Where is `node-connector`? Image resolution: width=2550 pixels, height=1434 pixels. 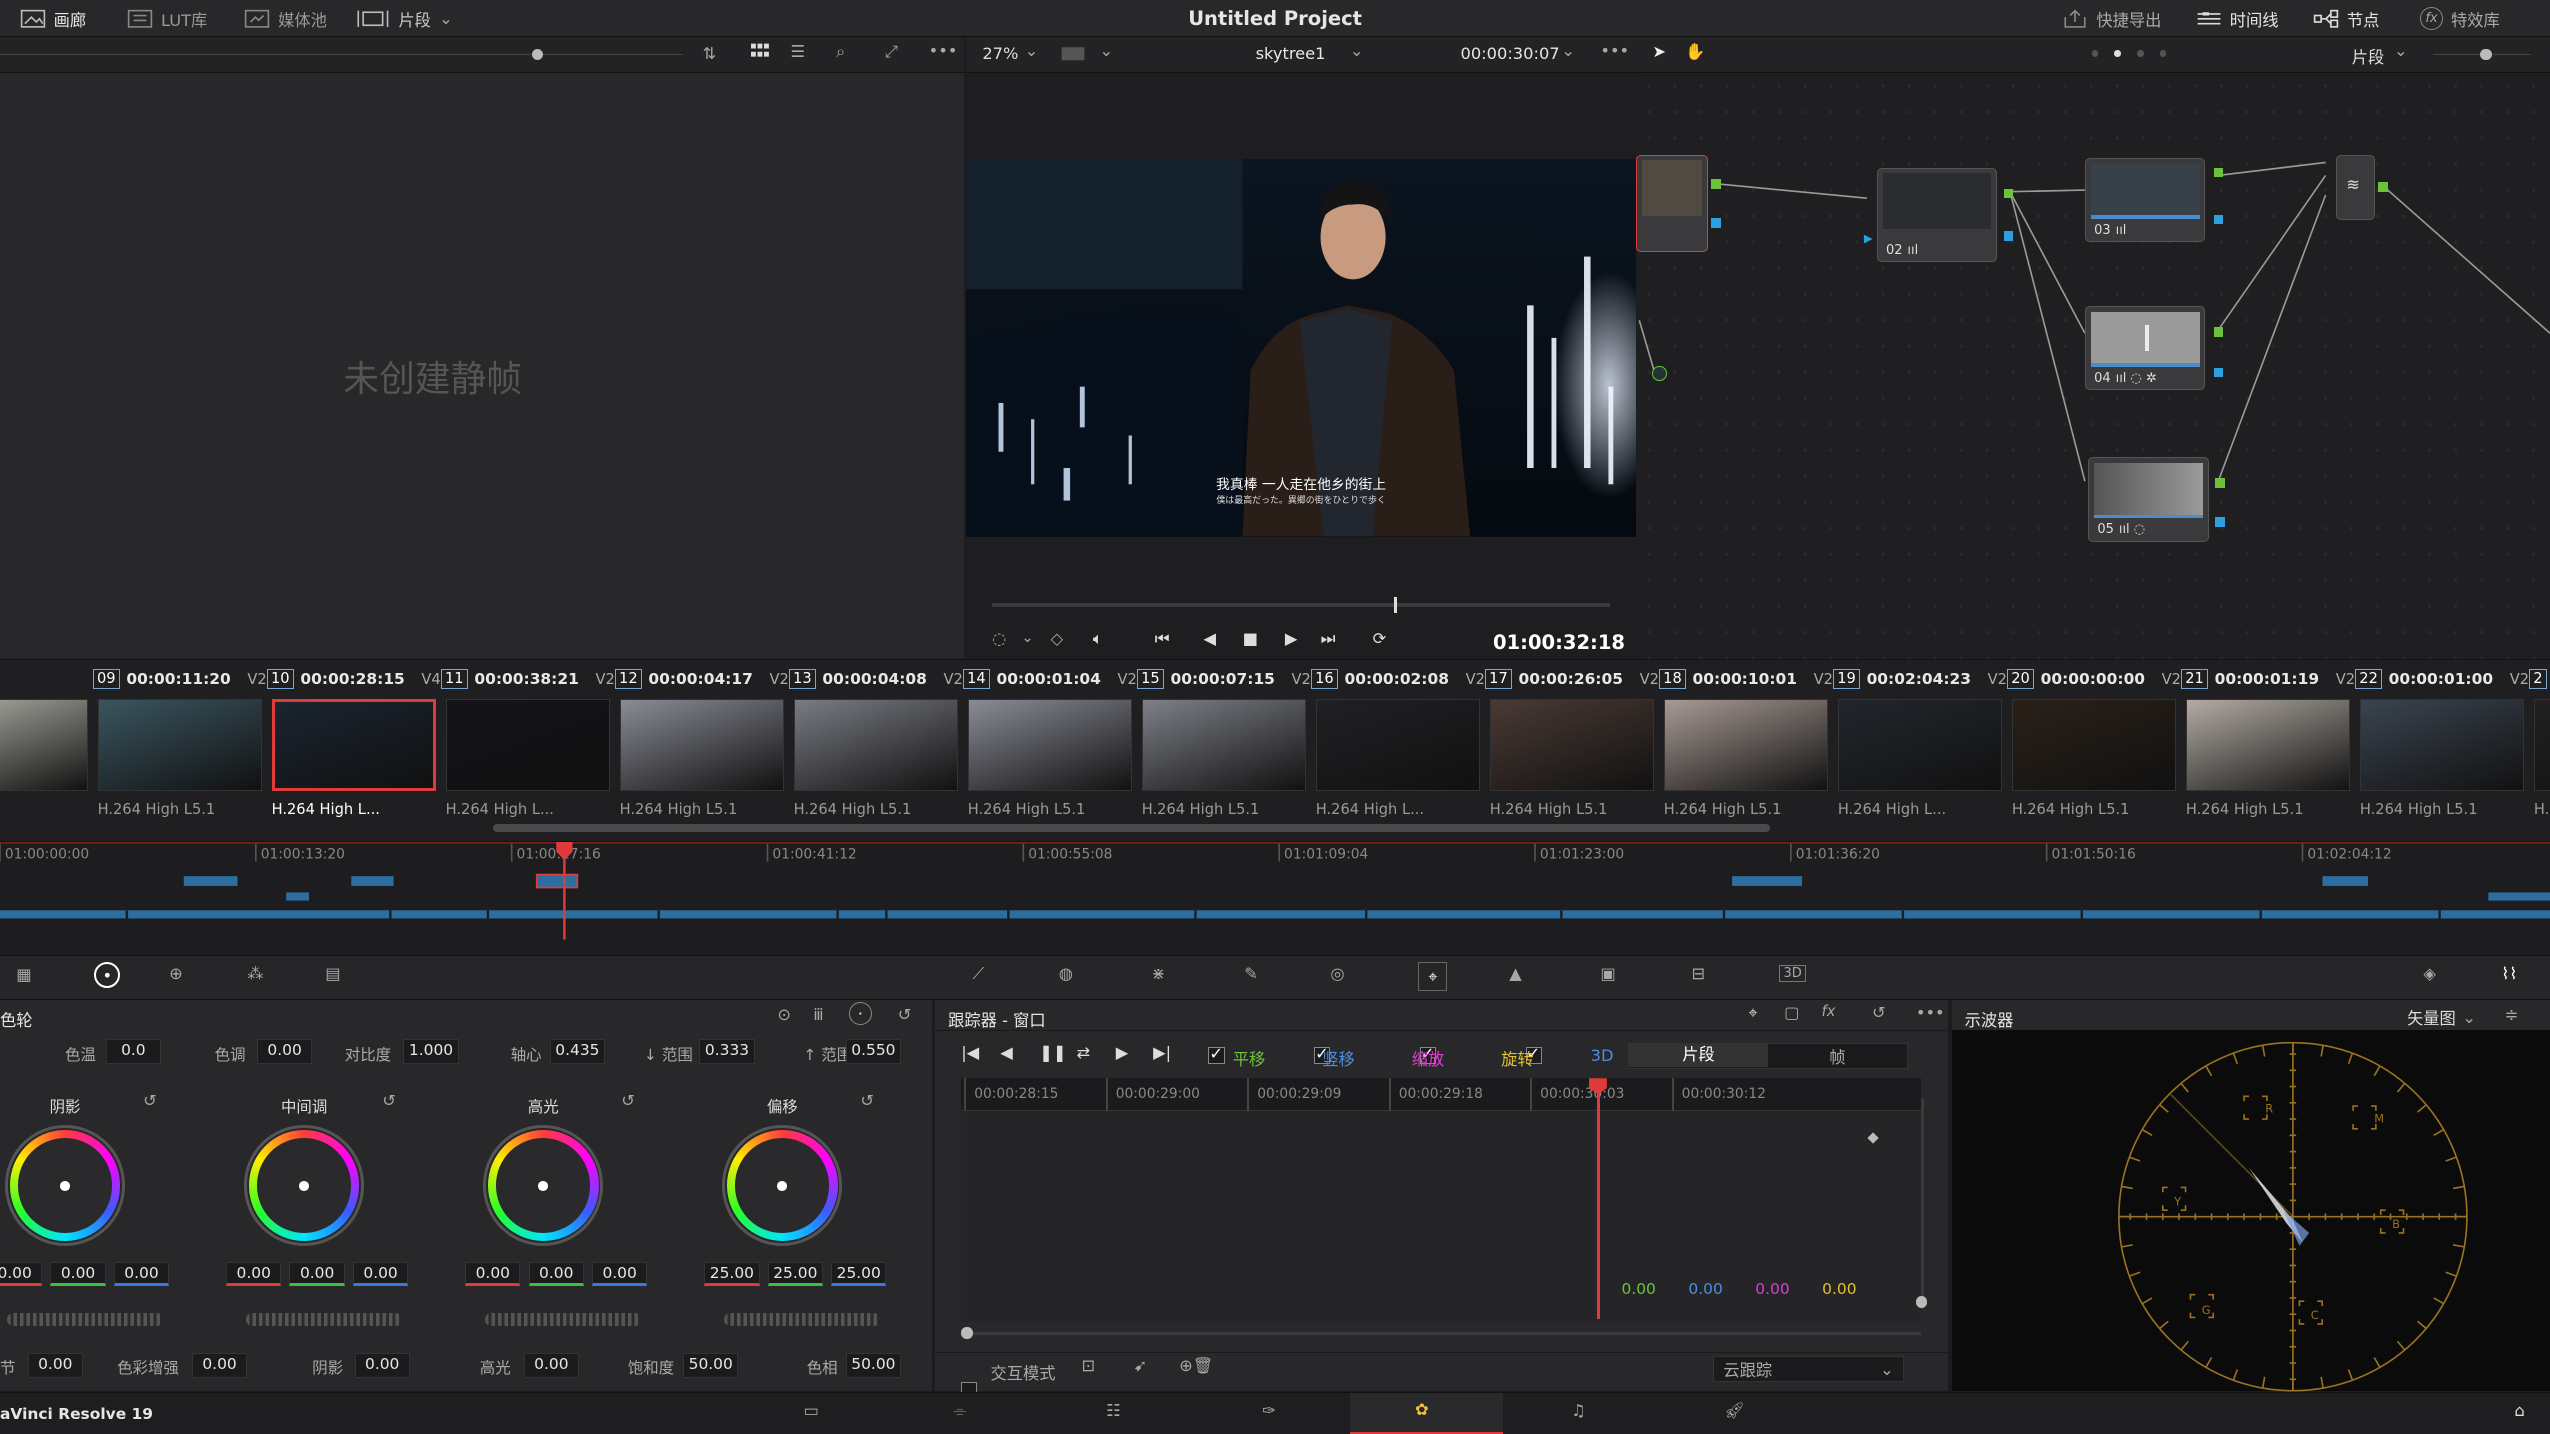
node-connector is located at coordinates (1660, 373).